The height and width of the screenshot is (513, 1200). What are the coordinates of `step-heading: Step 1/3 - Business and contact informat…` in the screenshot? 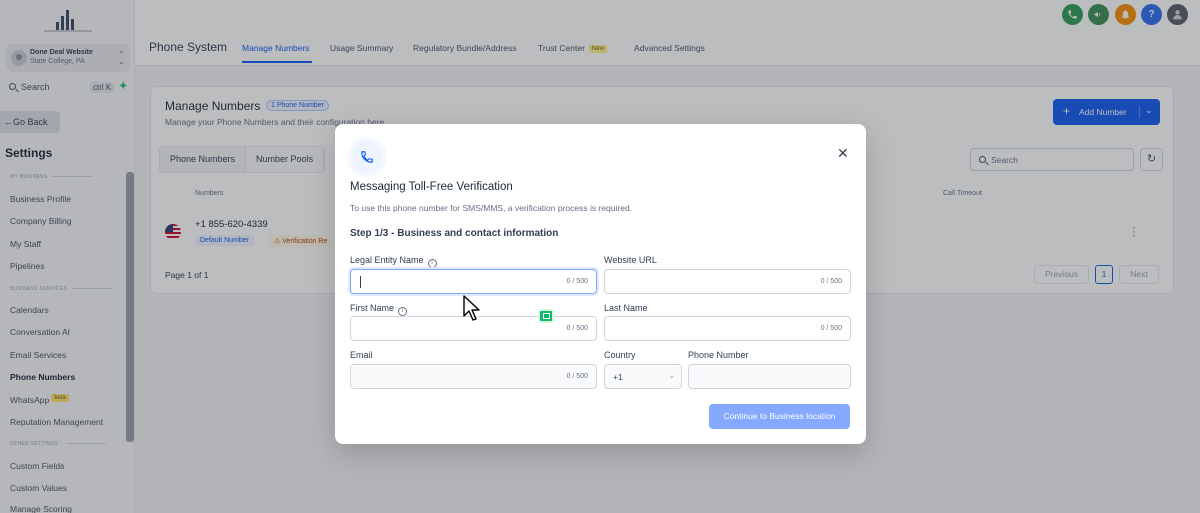 It's located at (454, 233).